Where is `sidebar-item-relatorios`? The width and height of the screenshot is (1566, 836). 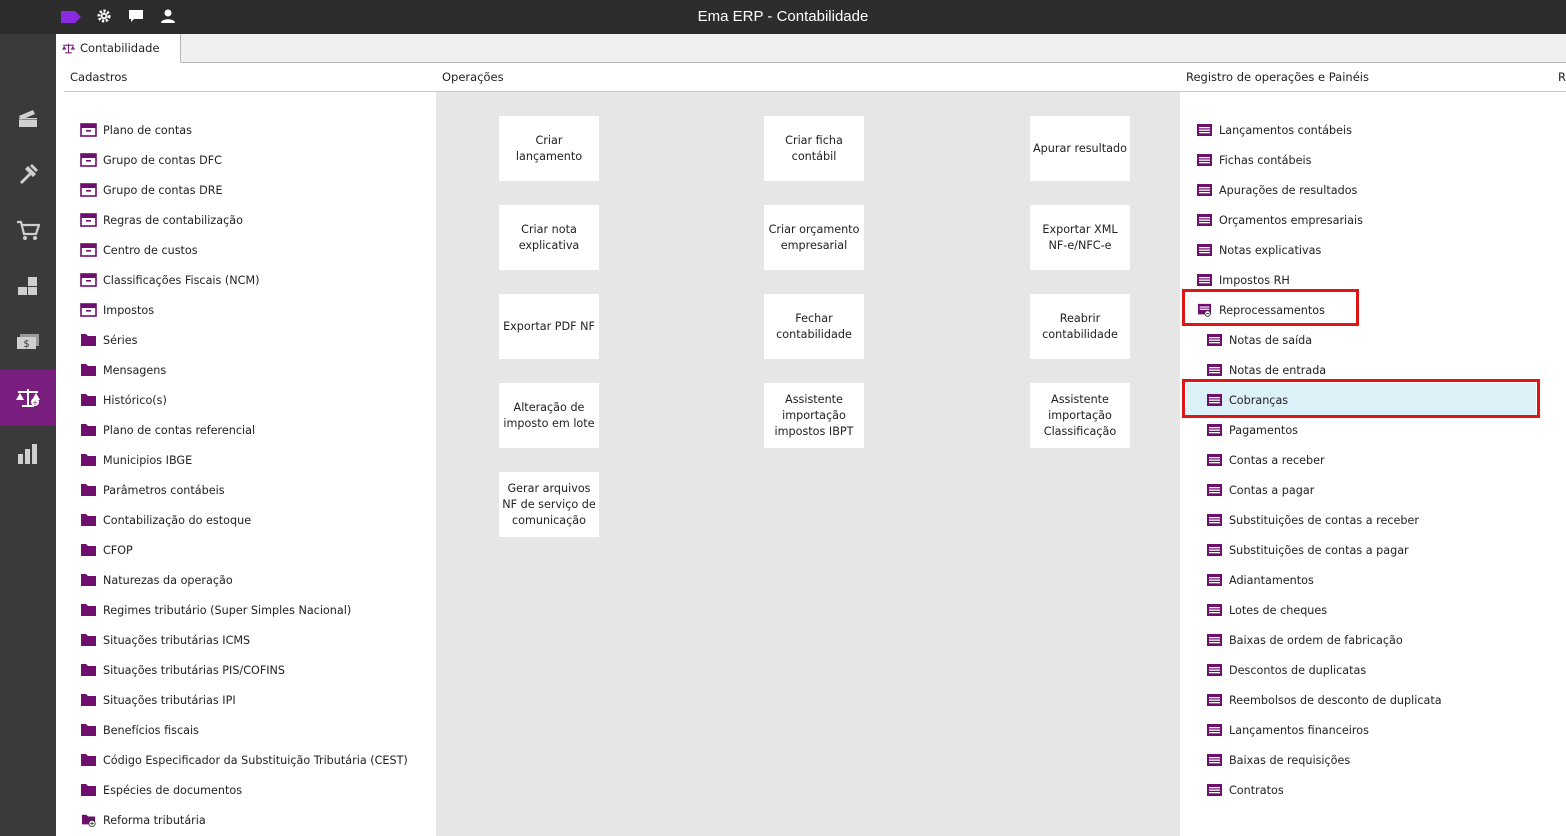
sidebar-item-relatorios is located at coordinates (28, 454).